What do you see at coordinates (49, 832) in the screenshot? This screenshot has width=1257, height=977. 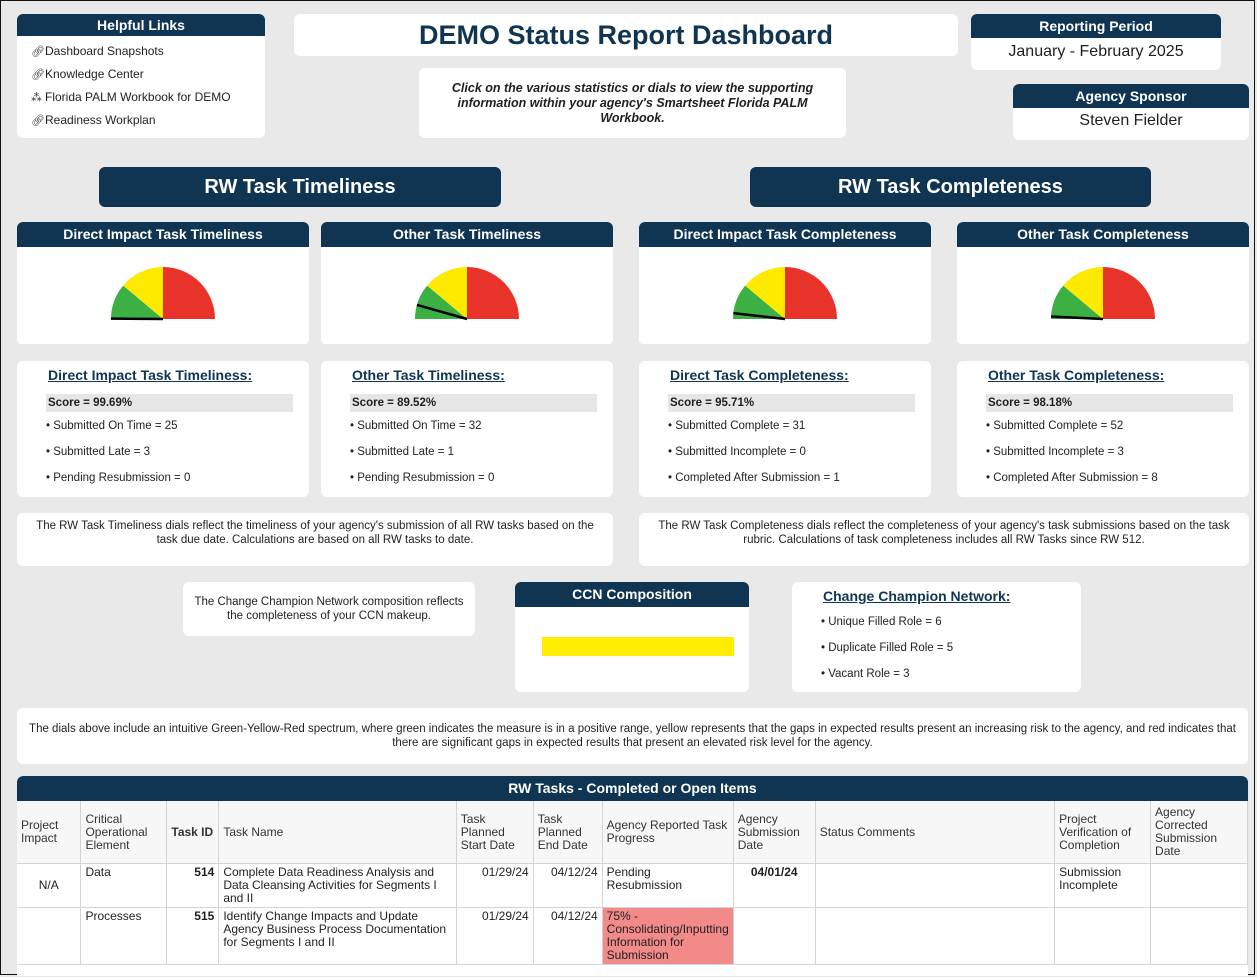 I see `col-project-impact: Project Impact` at bounding box center [49, 832].